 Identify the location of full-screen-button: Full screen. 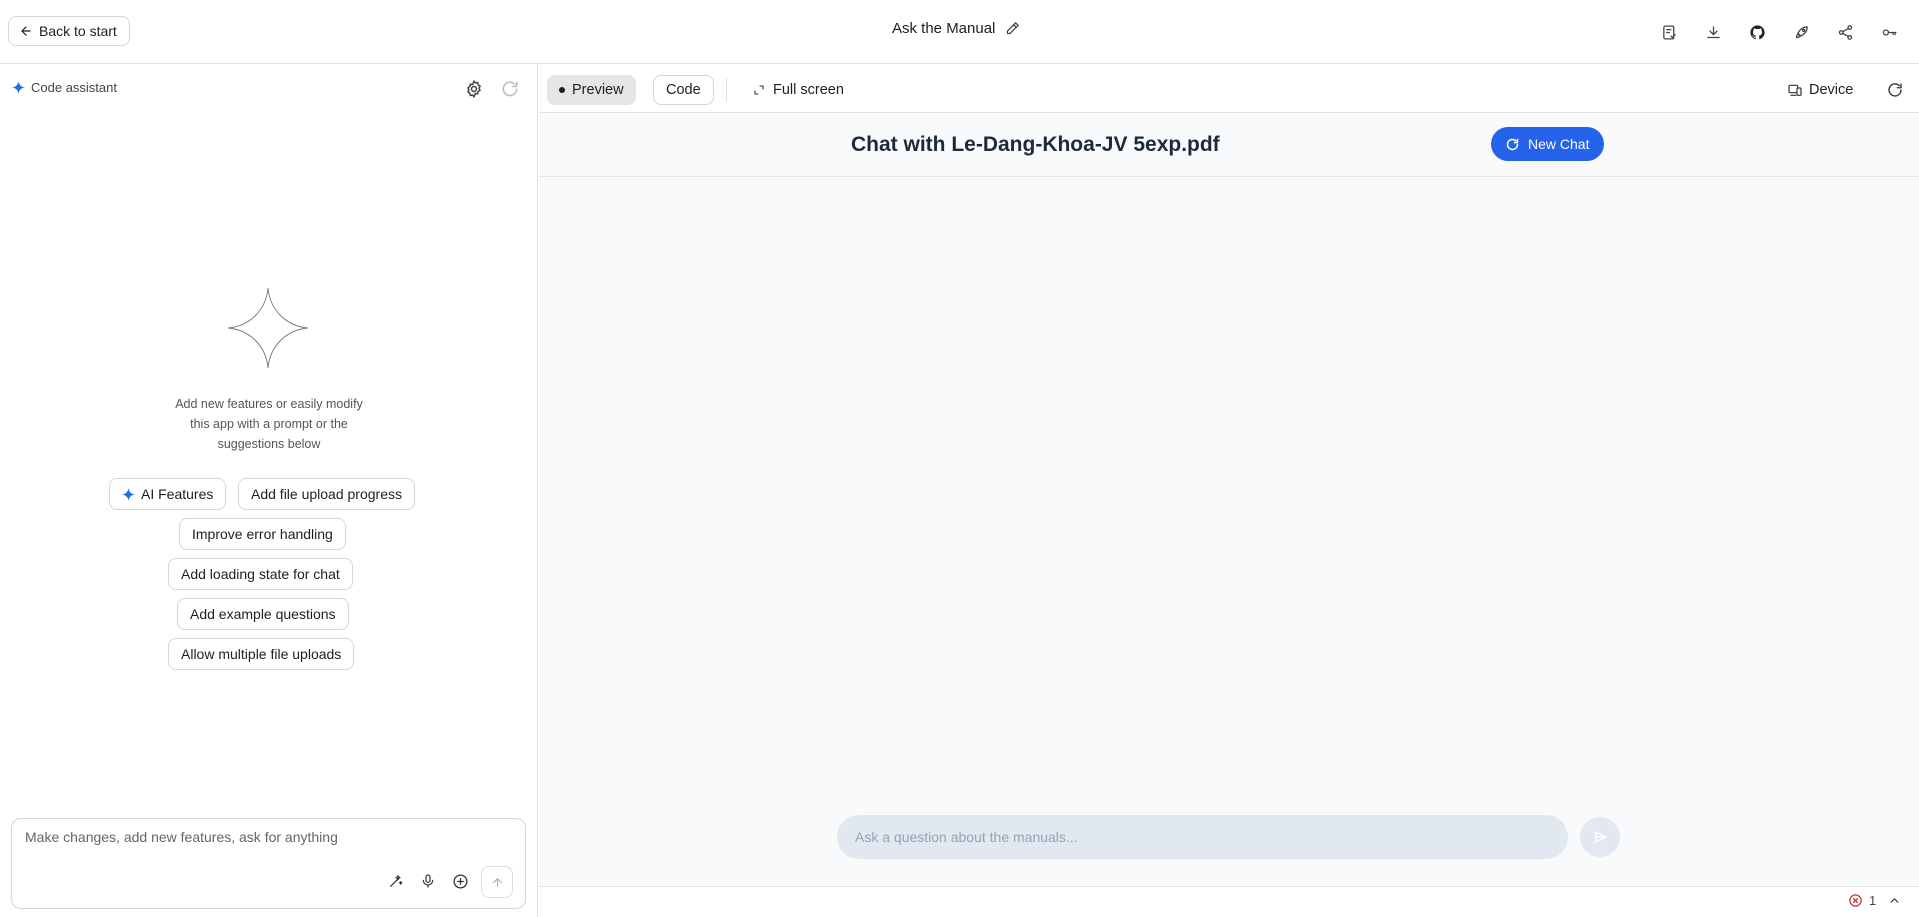
(798, 90).